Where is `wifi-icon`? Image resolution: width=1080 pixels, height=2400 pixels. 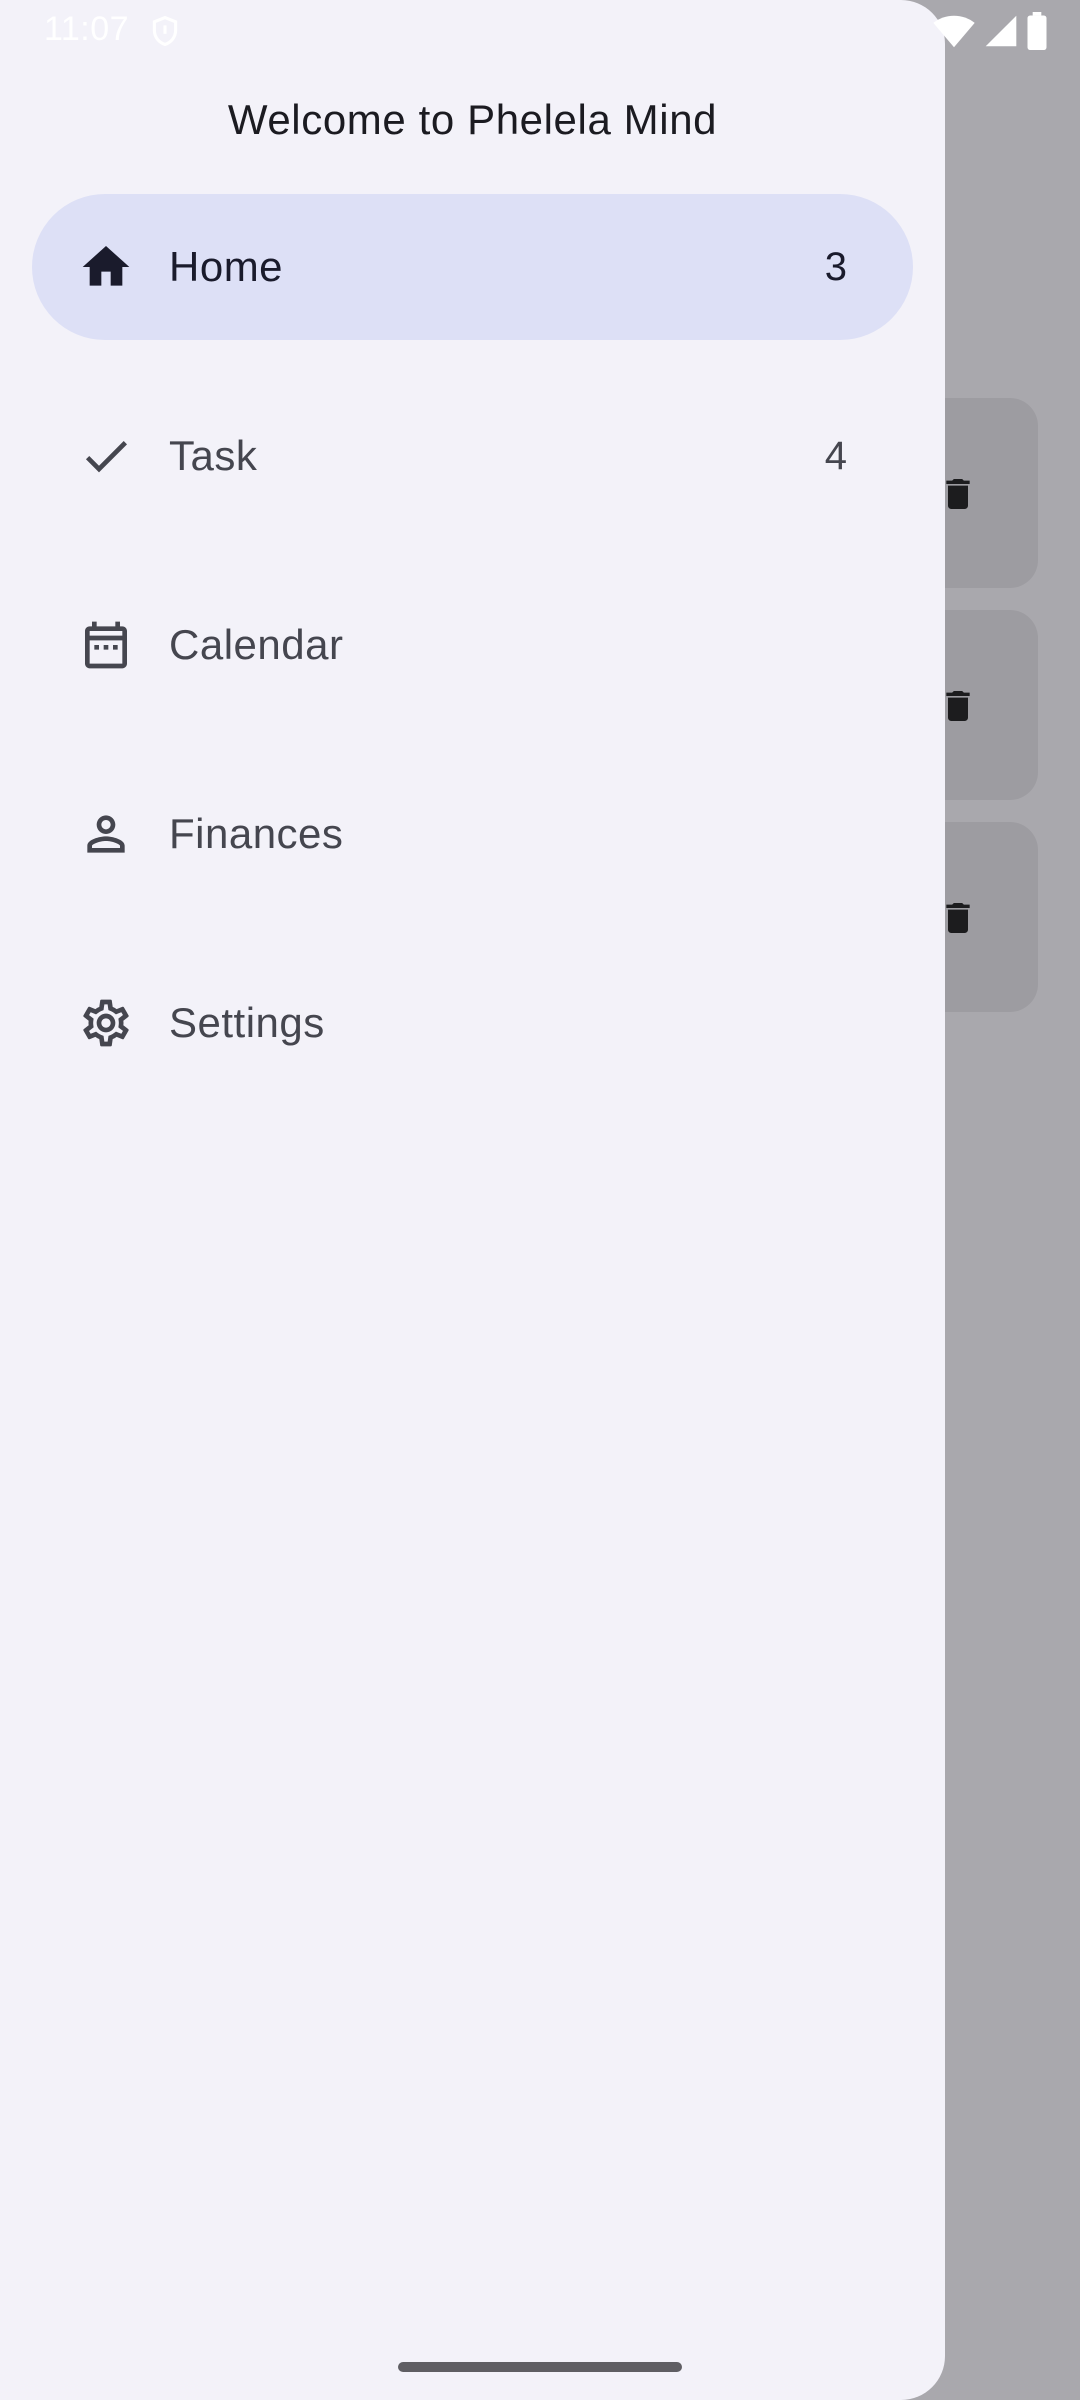
wifi-icon is located at coordinates (954, 31).